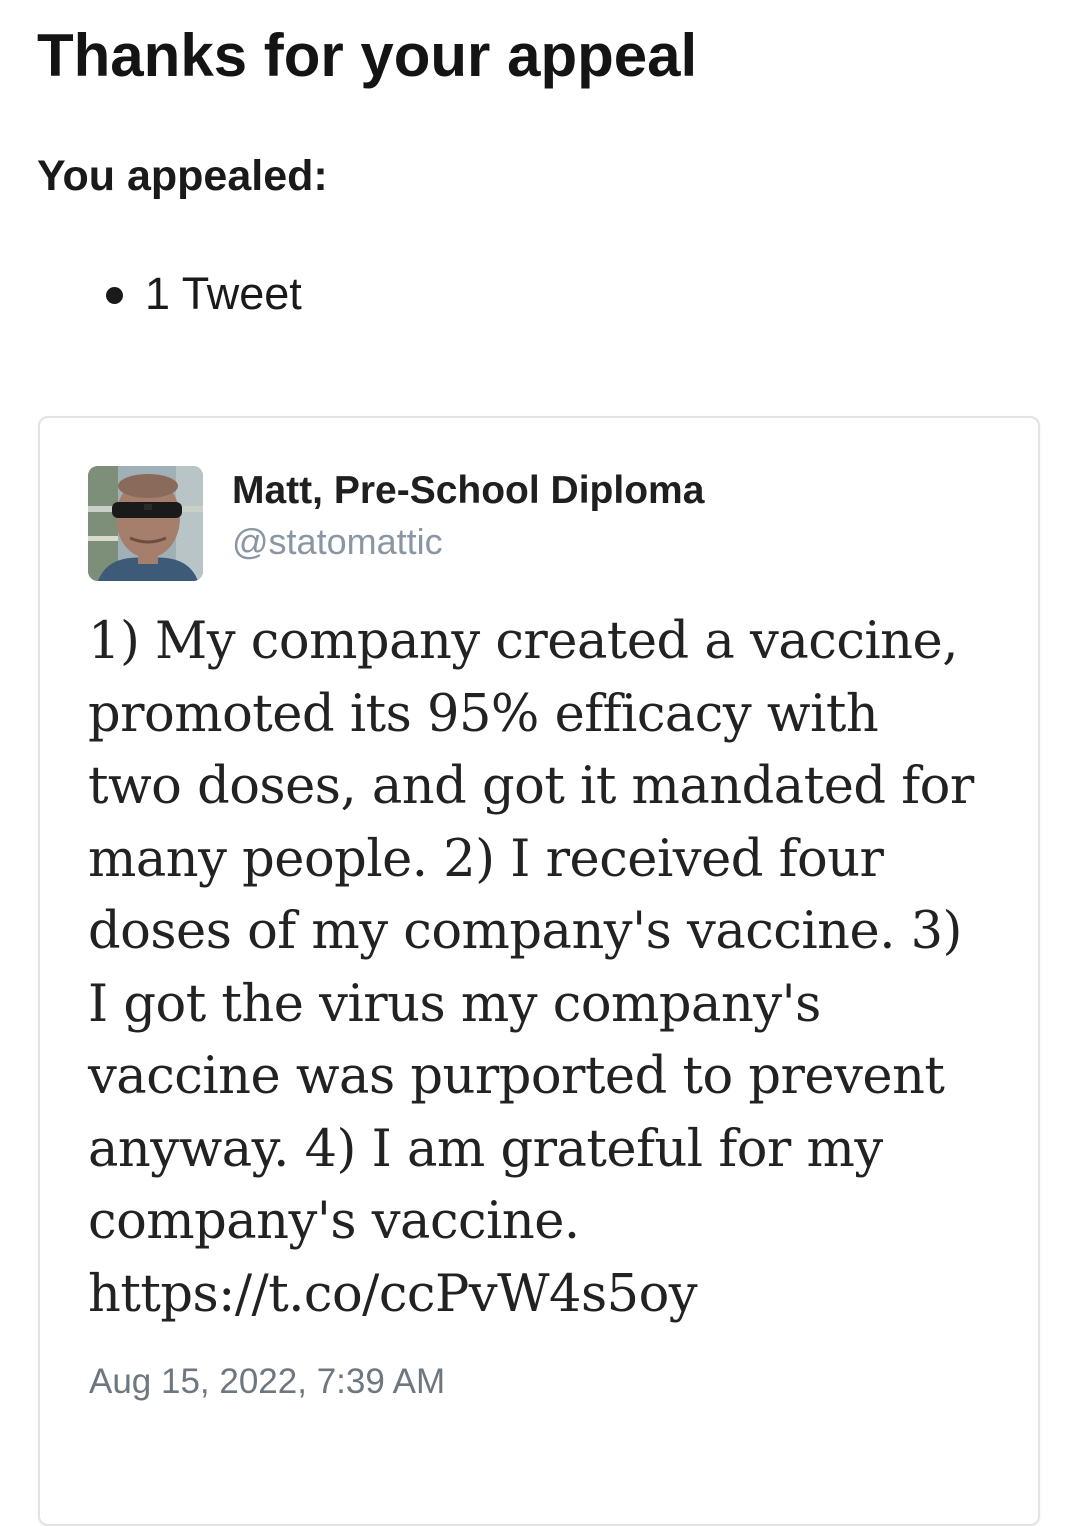  I want to click on appealed-item: 1 Tweet, so click(151, 294).